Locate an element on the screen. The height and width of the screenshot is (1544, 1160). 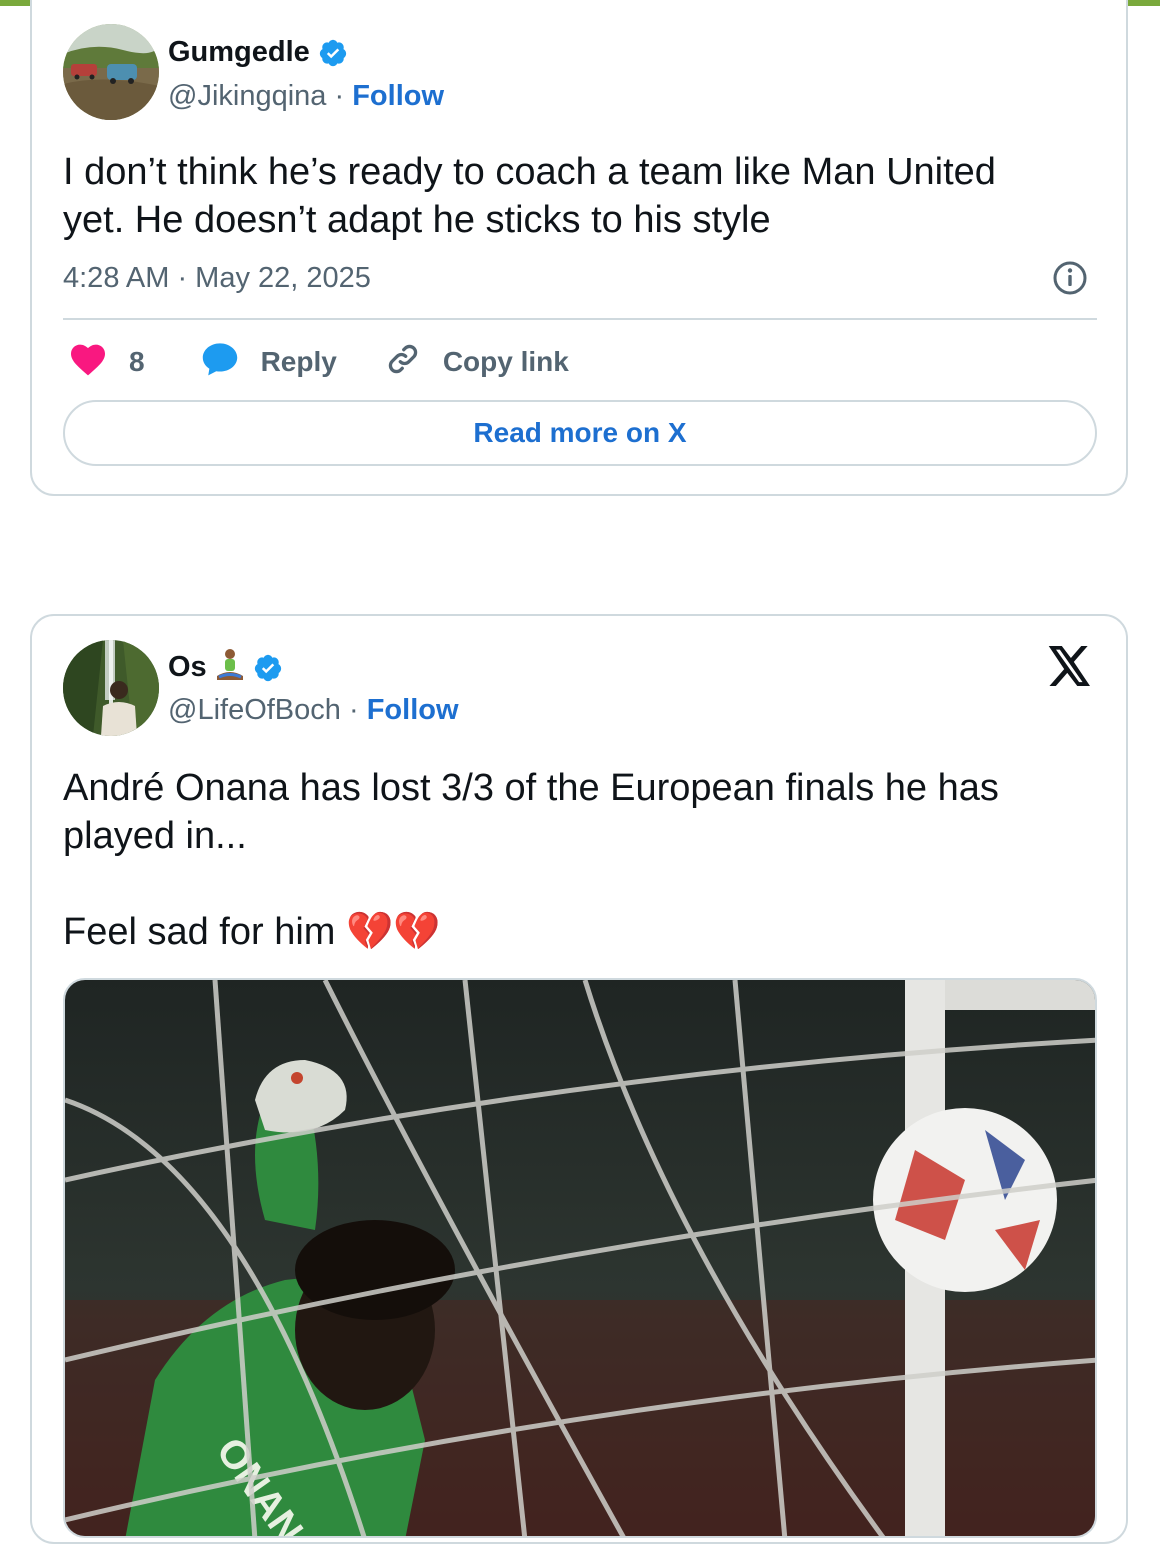
like-count: 8 is located at coordinates (137, 361).